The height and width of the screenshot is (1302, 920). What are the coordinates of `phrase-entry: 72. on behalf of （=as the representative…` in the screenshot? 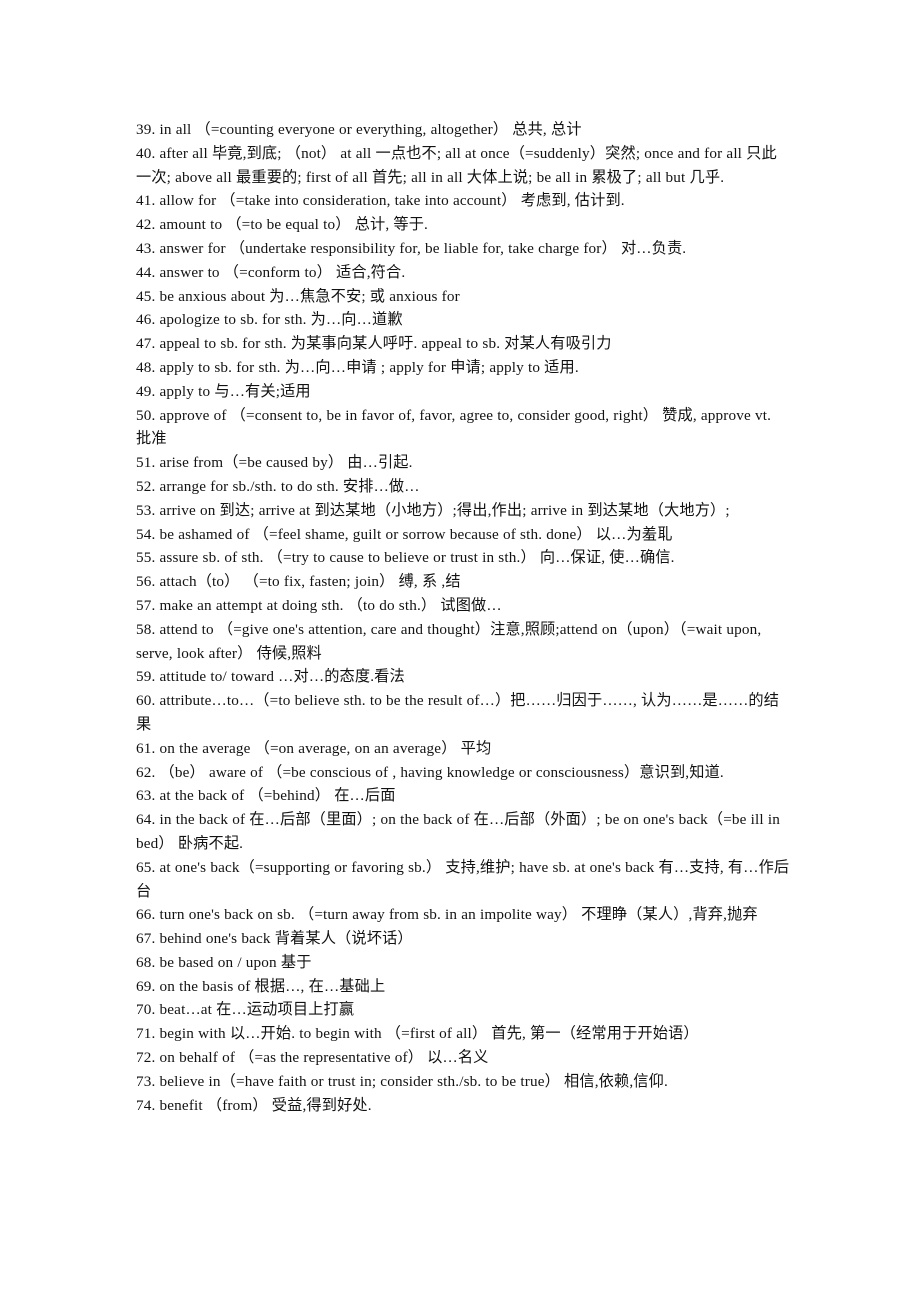 It's located at (312, 1058).